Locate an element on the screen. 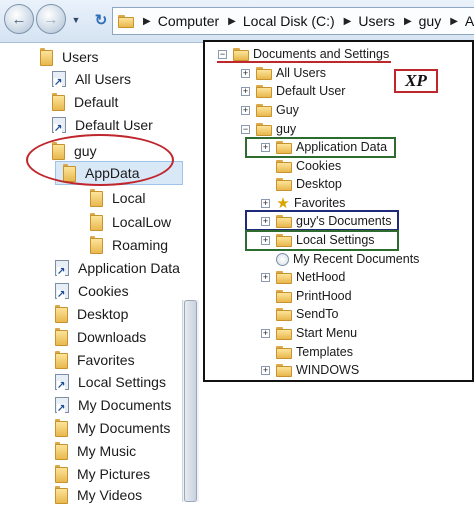 The width and height of the screenshot is (474, 506). tree-item-sendto: SendTo is located at coordinates (307, 314).